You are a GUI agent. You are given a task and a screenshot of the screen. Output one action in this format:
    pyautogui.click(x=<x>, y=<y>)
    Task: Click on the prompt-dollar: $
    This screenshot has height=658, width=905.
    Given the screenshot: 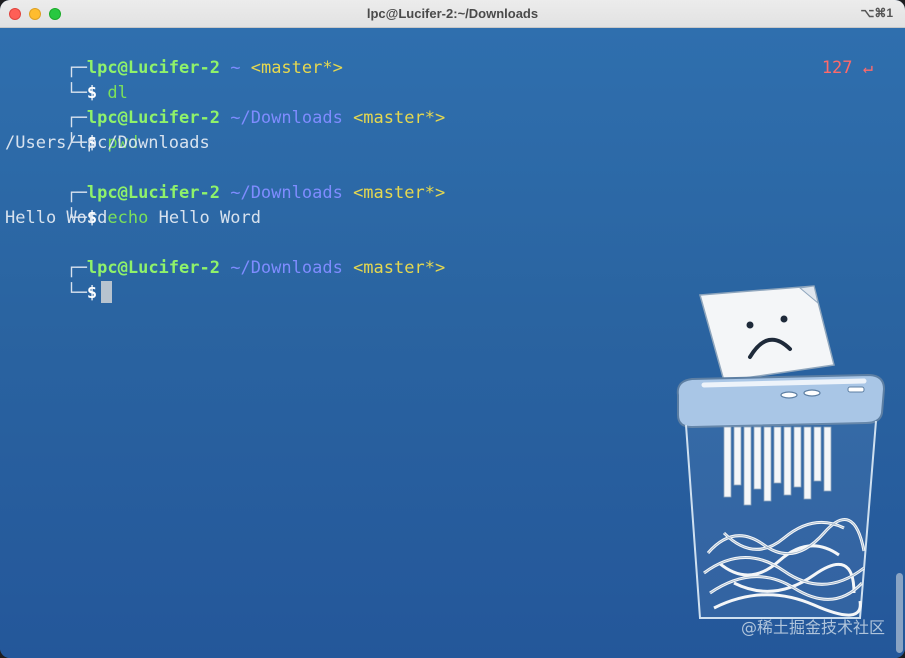 What is the action you would take?
    pyautogui.click(x=92, y=293)
    